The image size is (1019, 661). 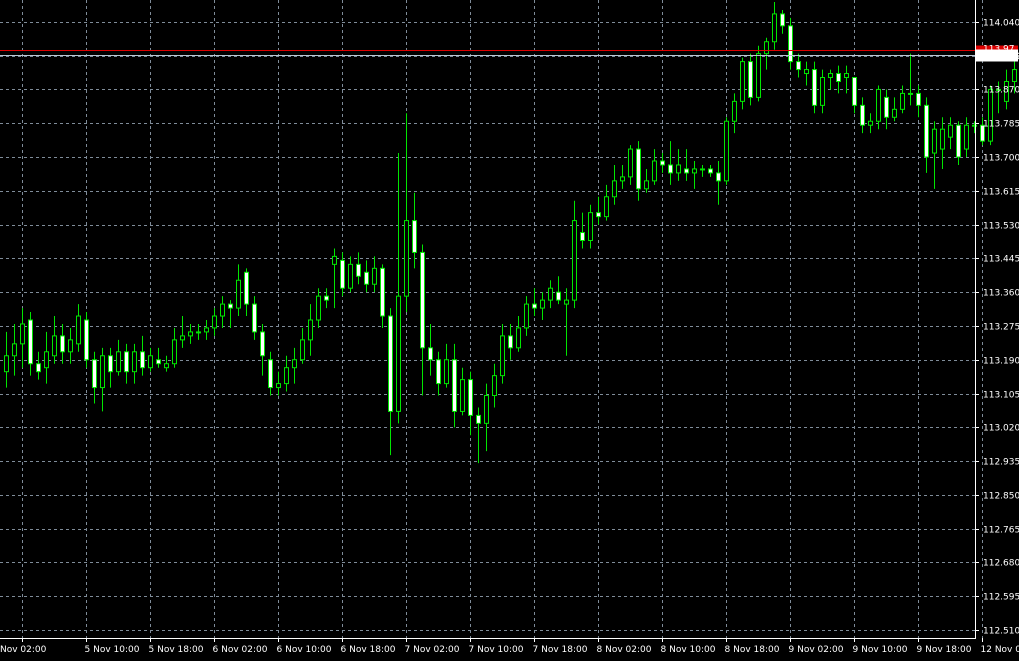 What do you see at coordinates (816, 650) in the screenshot?
I see `time-tick-label: 9 Nov 02:00` at bounding box center [816, 650].